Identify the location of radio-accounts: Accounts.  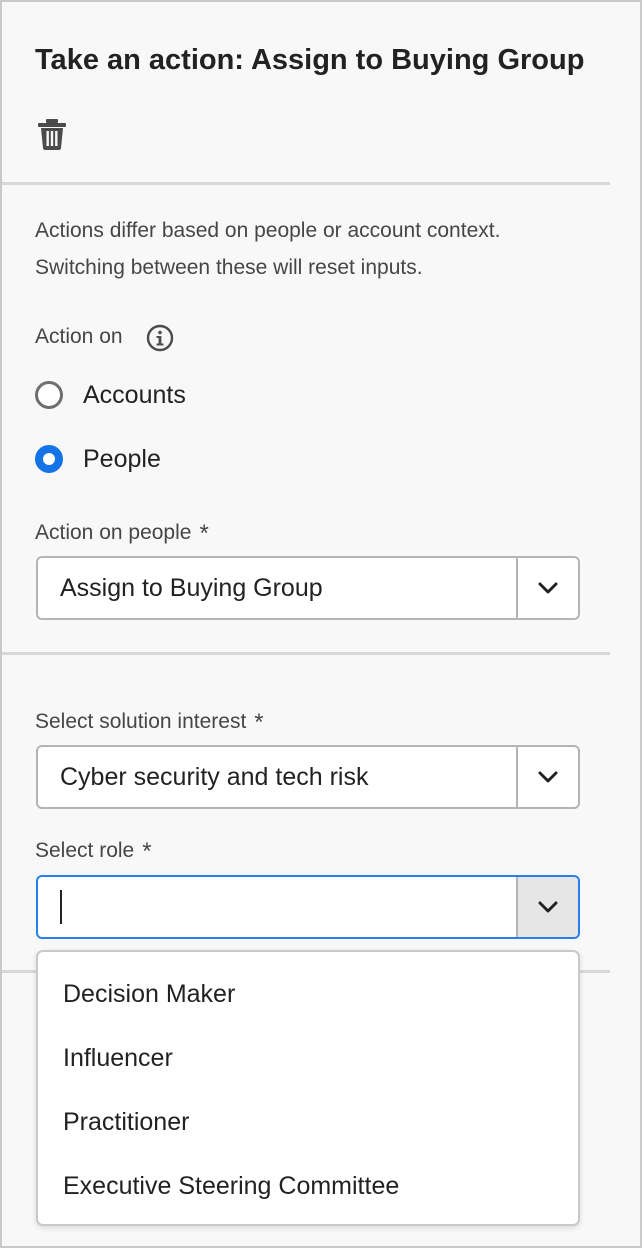
(110, 395).